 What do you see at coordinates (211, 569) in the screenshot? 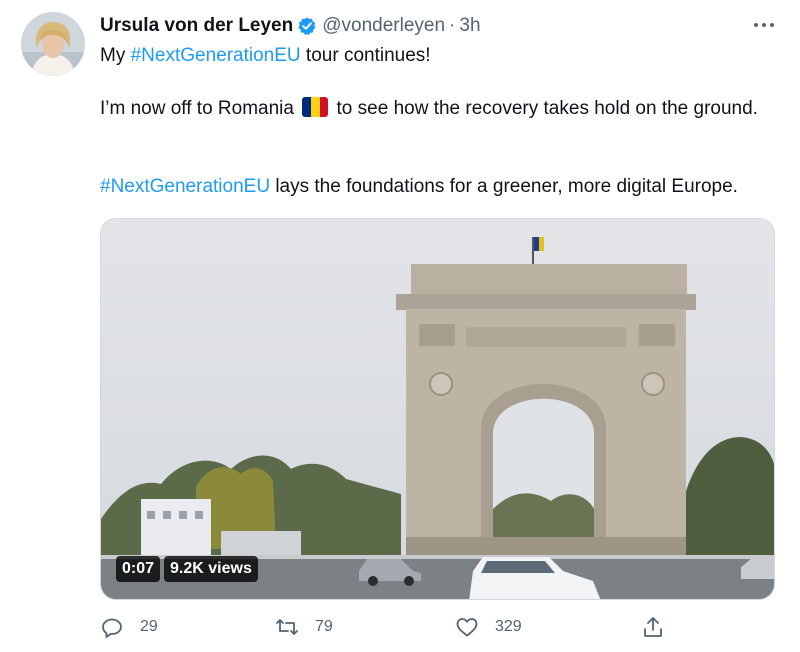
I see `video-views: 9.2K views` at bounding box center [211, 569].